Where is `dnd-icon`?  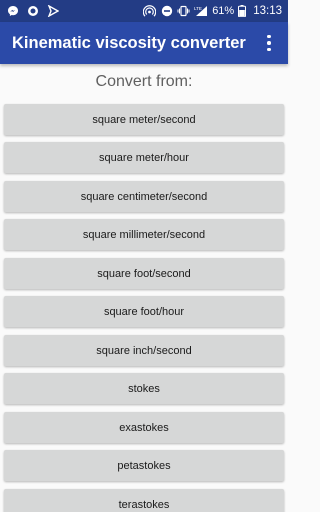 dnd-icon is located at coordinates (166, 11).